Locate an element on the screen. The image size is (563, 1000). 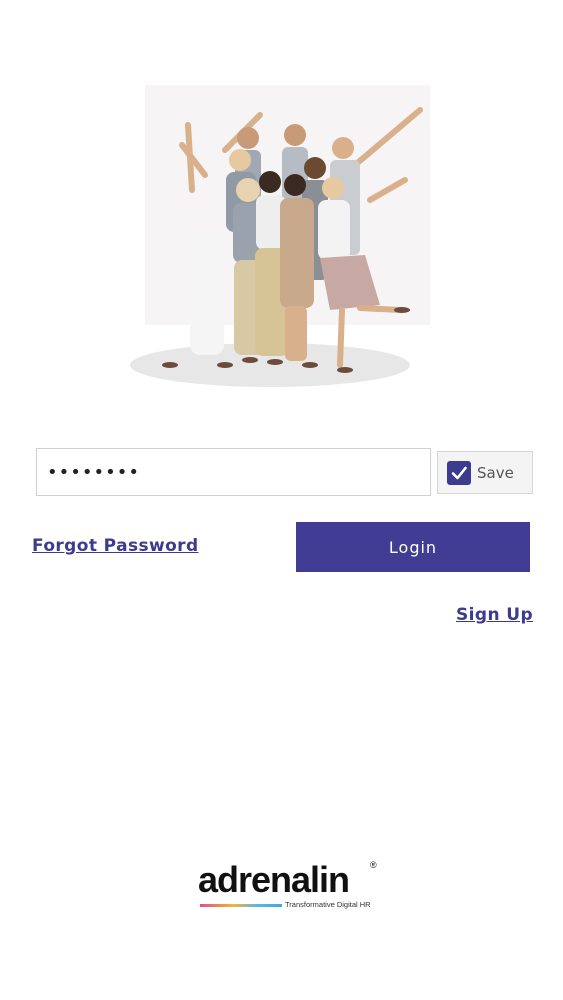
password-field is located at coordinates (233, 472).